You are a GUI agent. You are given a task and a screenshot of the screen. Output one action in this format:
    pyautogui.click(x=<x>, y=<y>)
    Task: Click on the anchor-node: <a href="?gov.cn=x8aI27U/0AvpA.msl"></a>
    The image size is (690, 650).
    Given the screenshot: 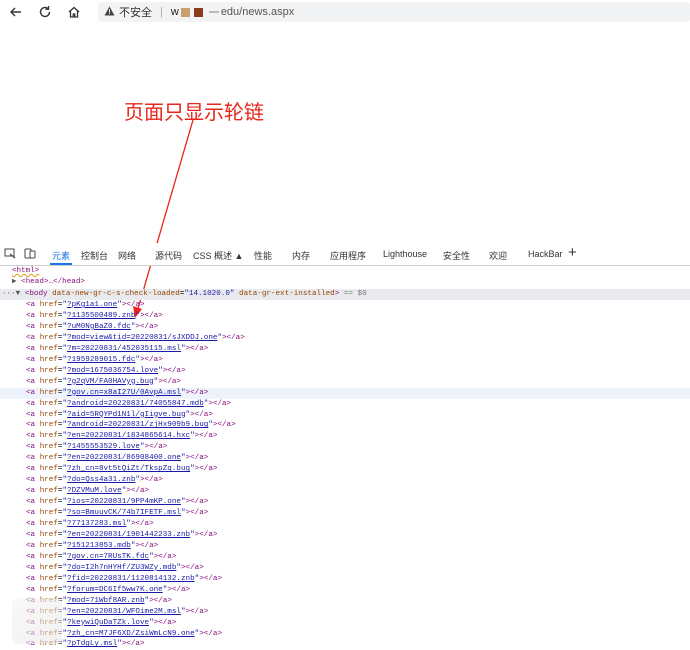 What is the action you would take?
    pyautogui.click(x=117, y=393)
    